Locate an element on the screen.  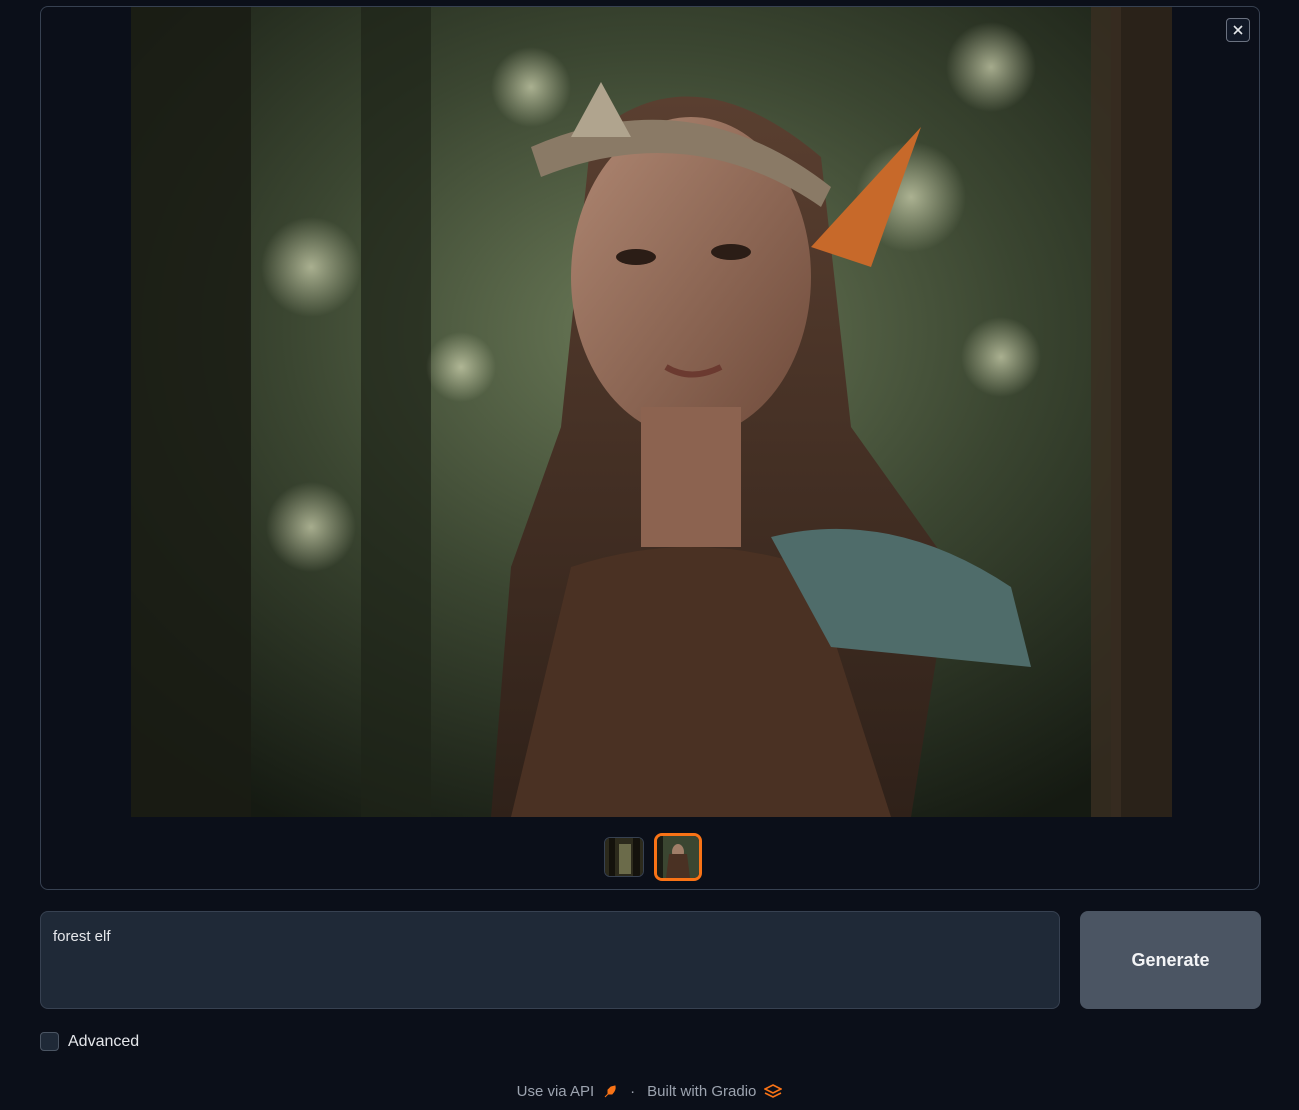
thumbnail-strip is located at coordinates (653, 857).